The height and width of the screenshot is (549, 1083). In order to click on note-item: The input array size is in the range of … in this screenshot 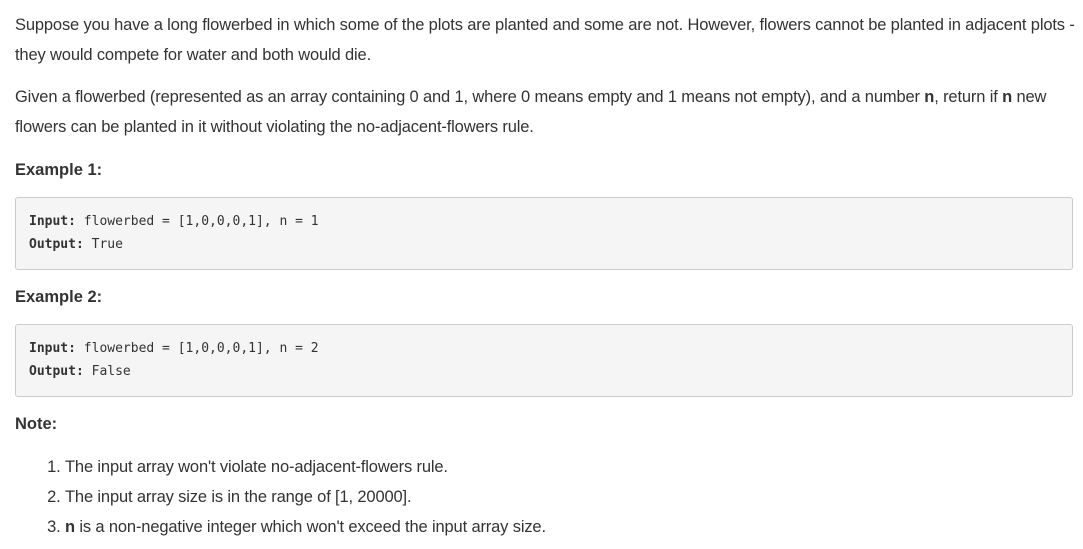, I will do `click(305, 497)`.